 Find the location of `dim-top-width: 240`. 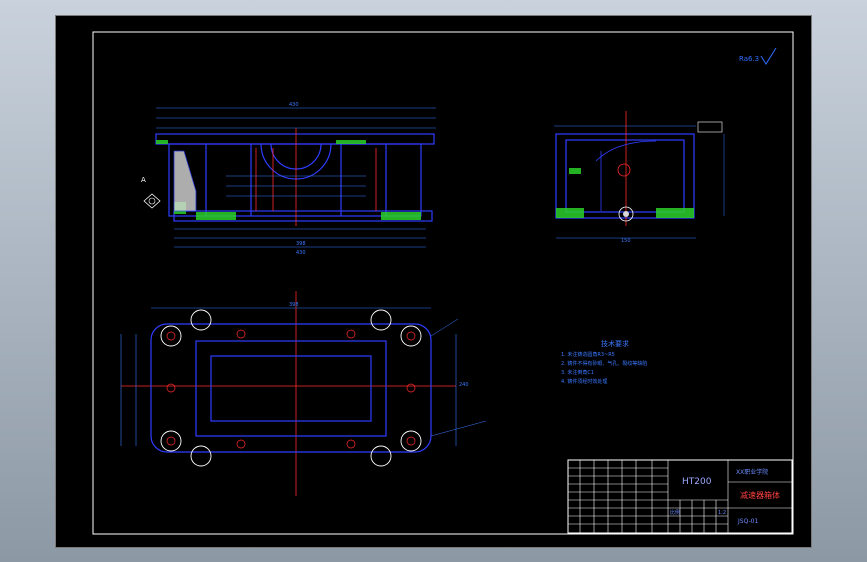

dim-top-width: 240 is located at coordinates (464, 385).